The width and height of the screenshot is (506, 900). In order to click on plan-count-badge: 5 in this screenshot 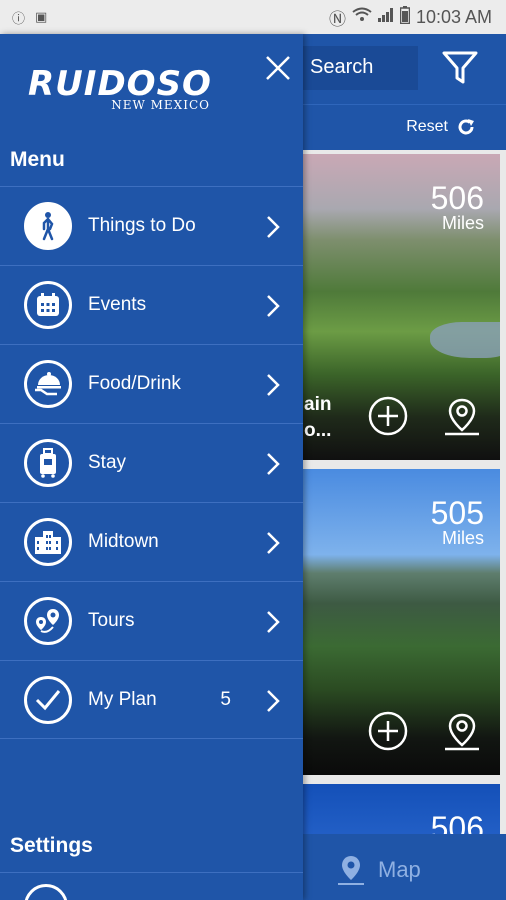, I will do `click(225, 699)`.